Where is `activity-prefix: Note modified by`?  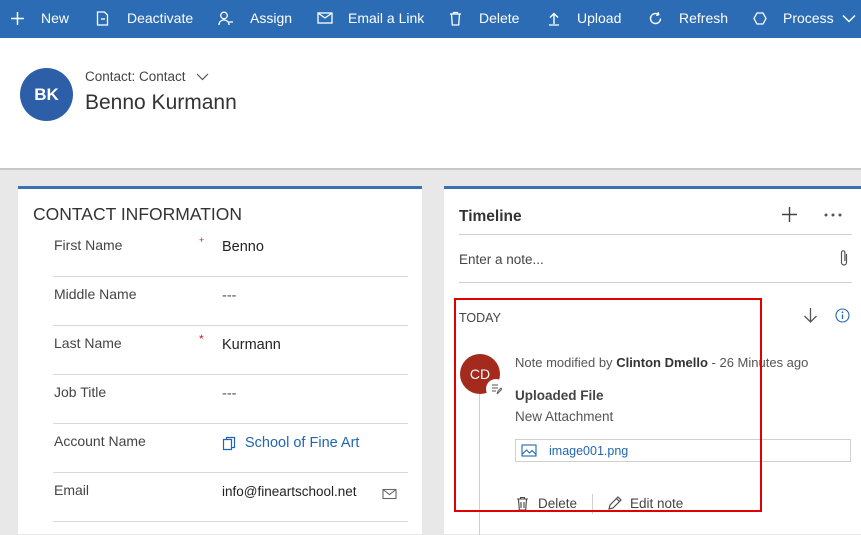 activity-prefix: Note modified by is located at coordinates (564, 362).